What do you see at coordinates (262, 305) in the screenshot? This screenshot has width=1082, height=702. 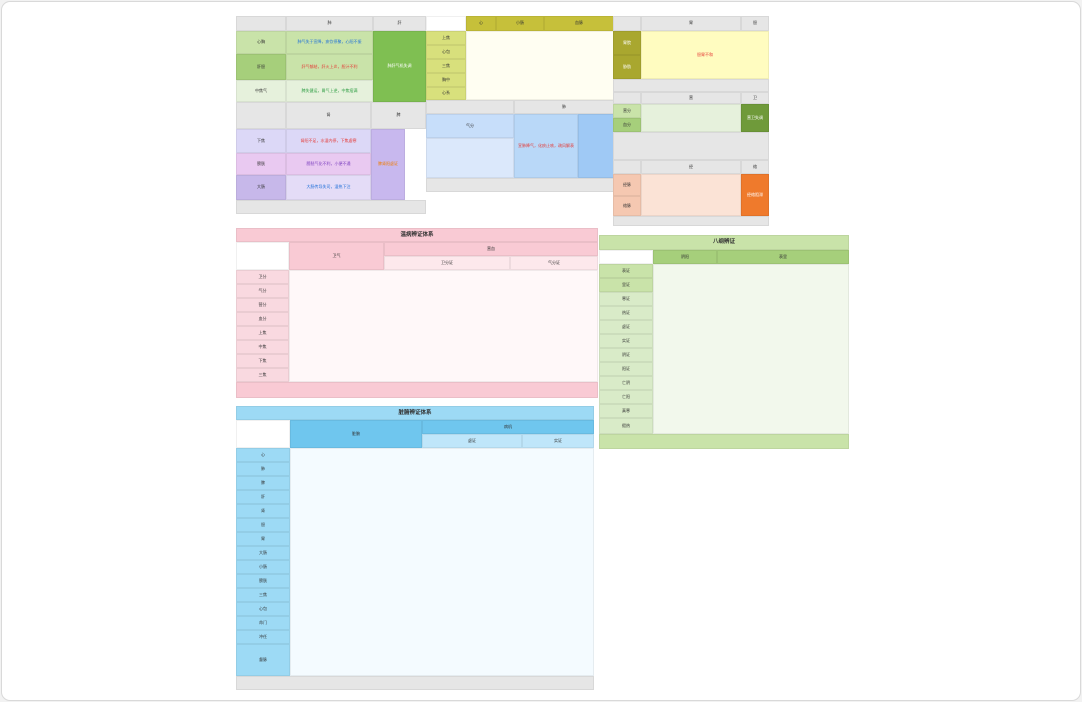 I see `row-label: 营分` at bounding box center [262, 305].